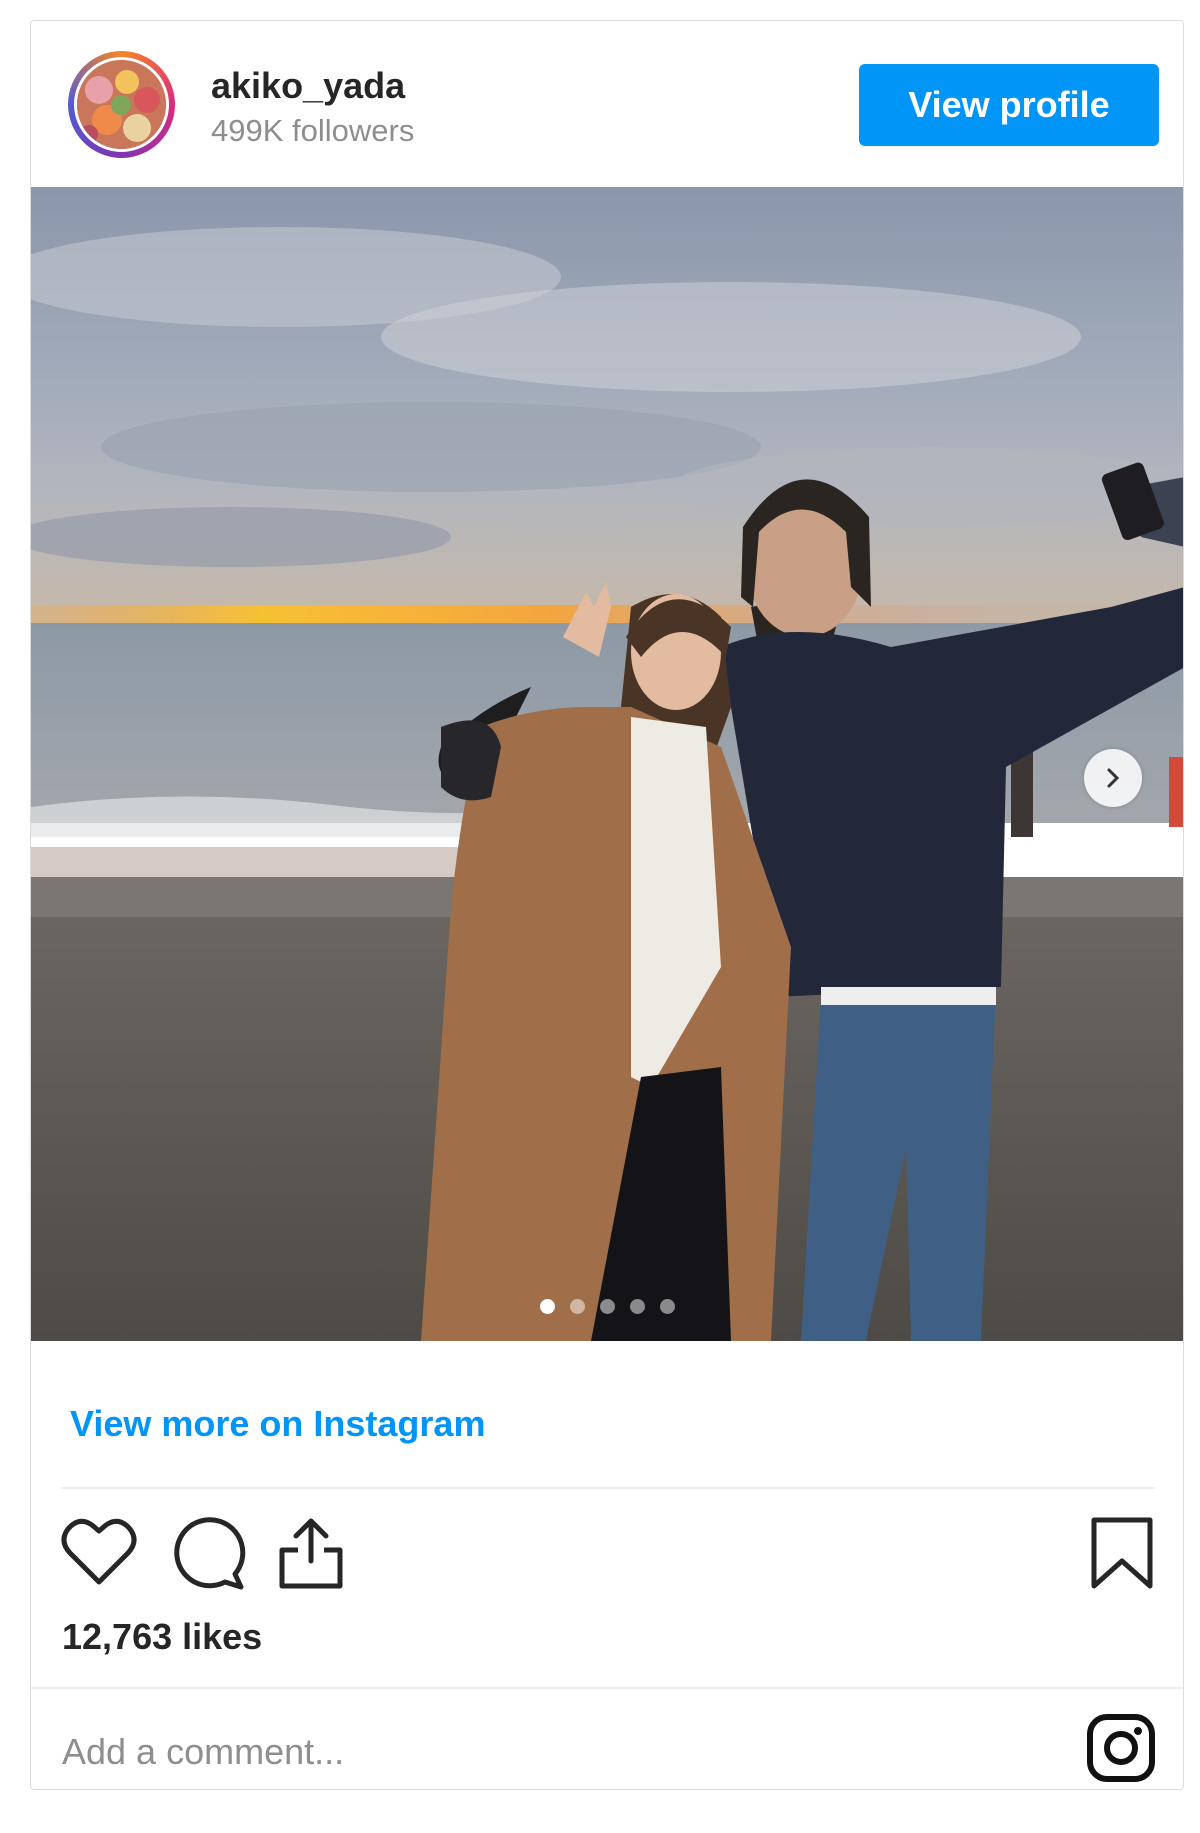  I want to click on view-profile-button: View profile, so click(1009, 105).